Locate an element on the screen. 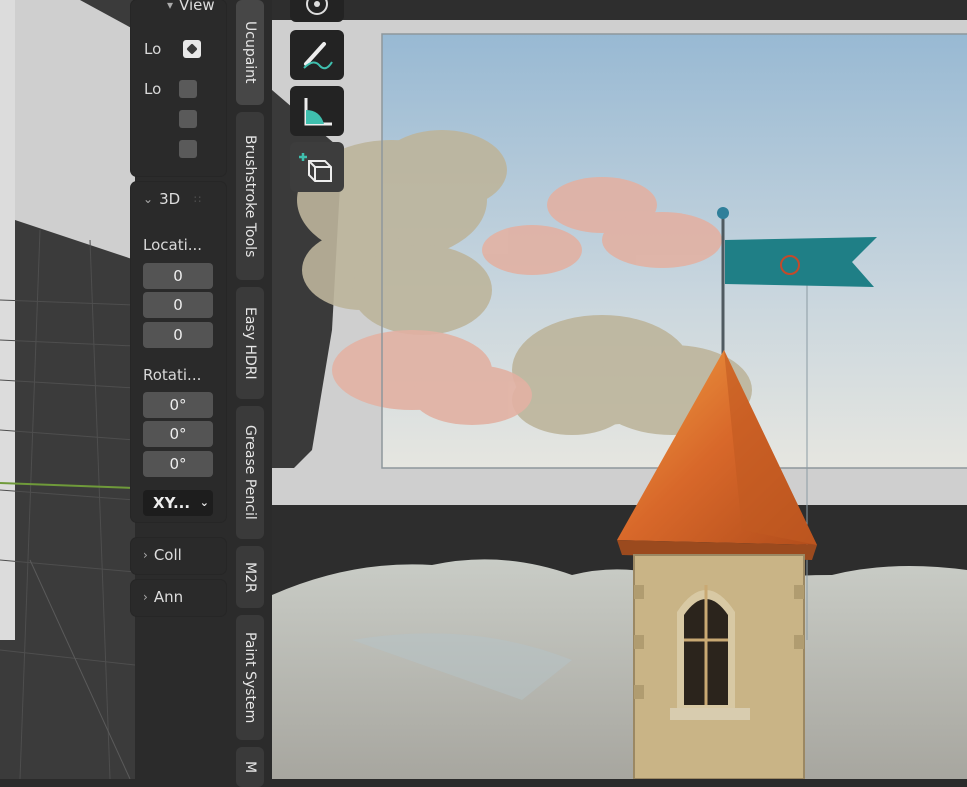 This screenshot has width=967, height=787. collections-panel: › Coll is located at coordinates (178, 556).